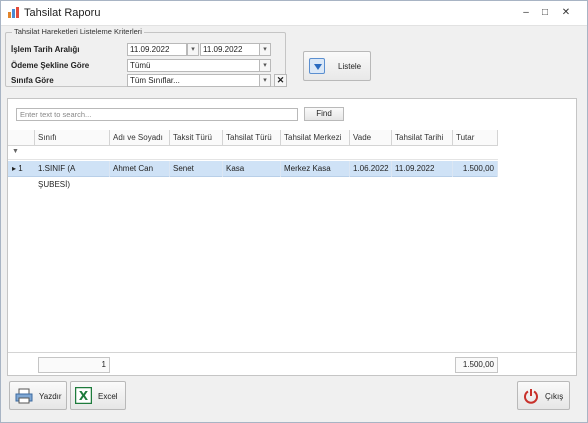 This screenshot has width=588, height=423. I want to click on window-title: Tahsilat Raporu, so click(62, 13).